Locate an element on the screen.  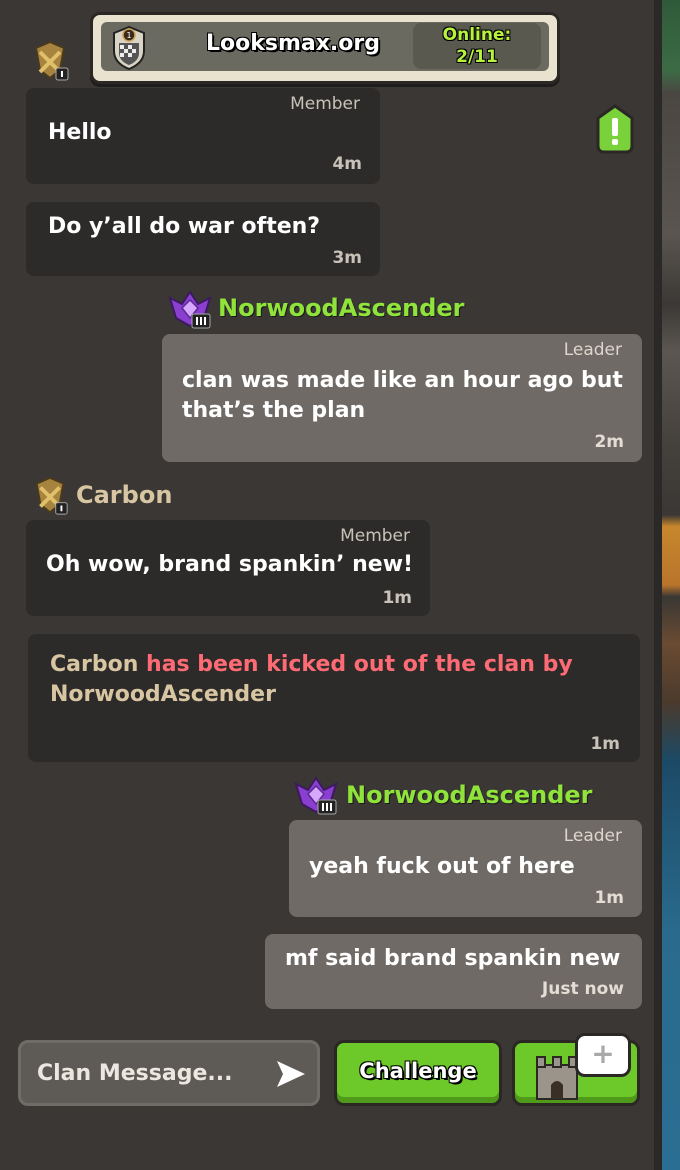
kicked-by-name: NorwoodAscender is located at coordinates (163, 694).